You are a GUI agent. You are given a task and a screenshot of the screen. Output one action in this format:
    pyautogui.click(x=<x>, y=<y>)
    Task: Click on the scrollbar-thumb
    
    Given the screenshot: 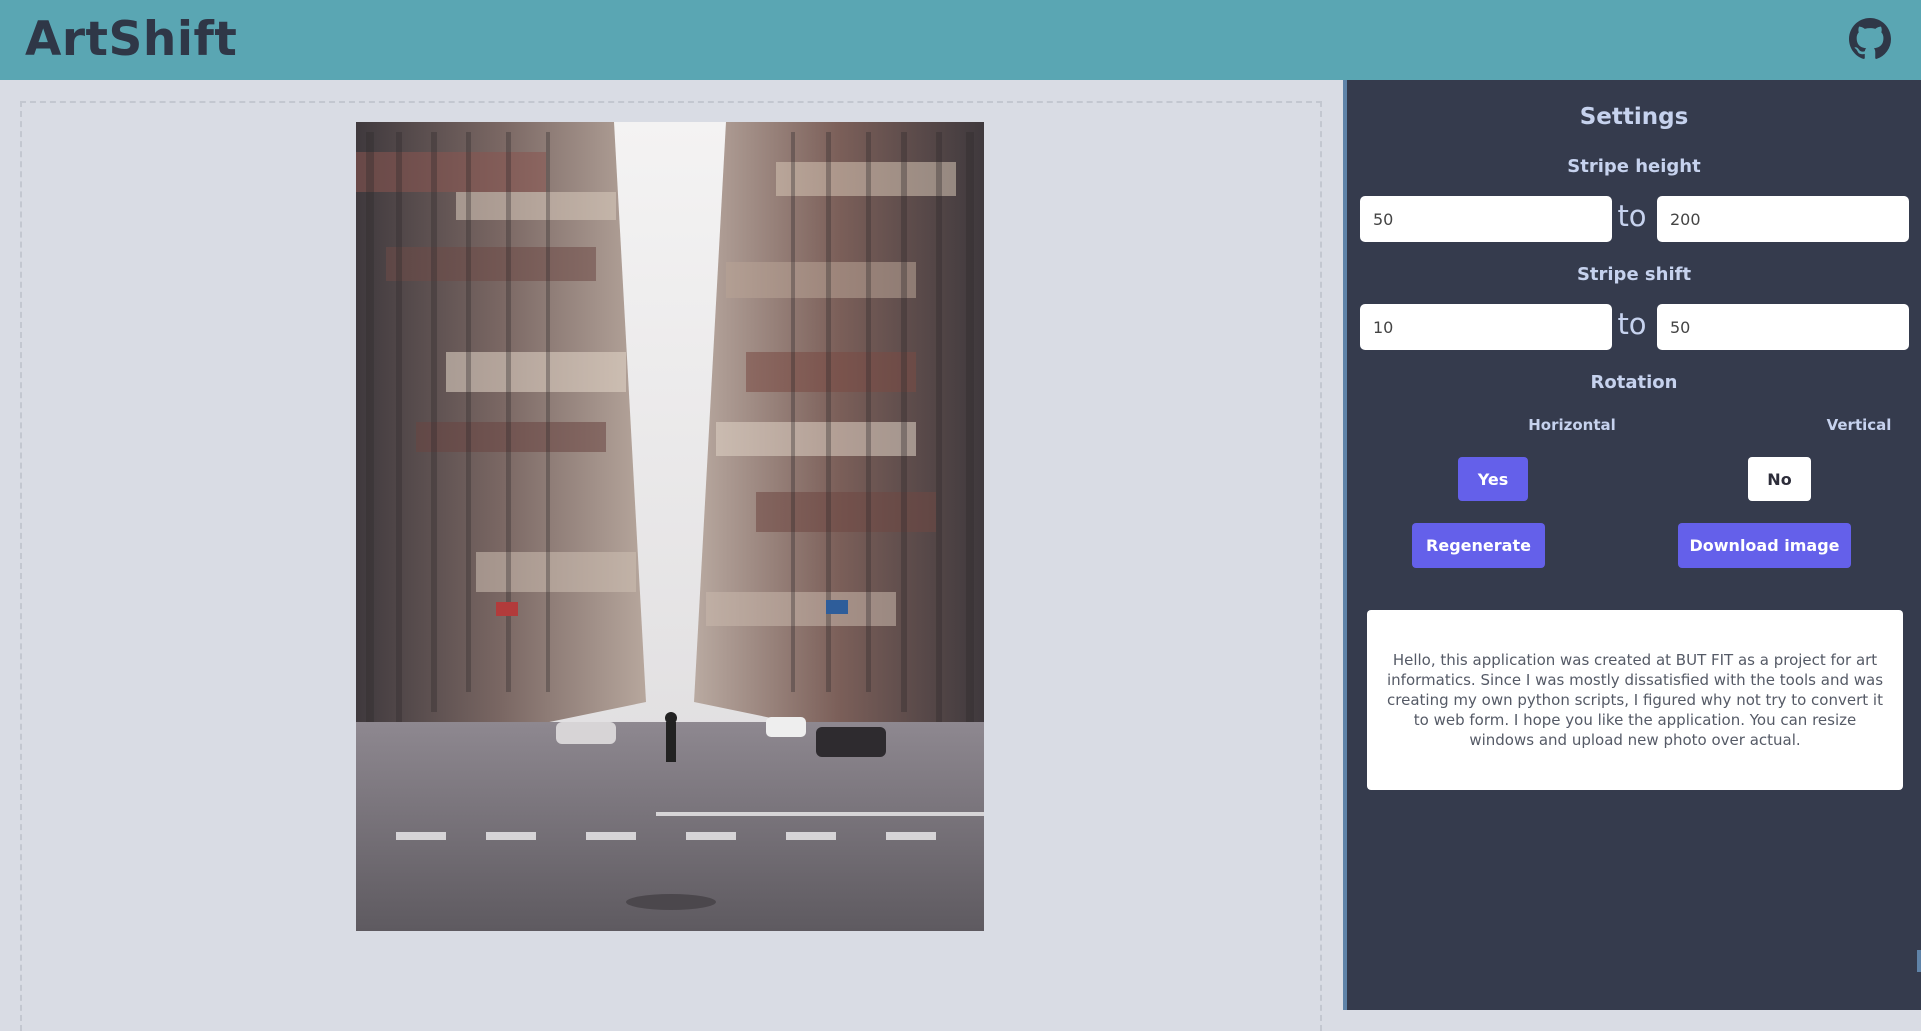 What is the action you would take?
    pyautogui.click(x=1919, y=961)
    